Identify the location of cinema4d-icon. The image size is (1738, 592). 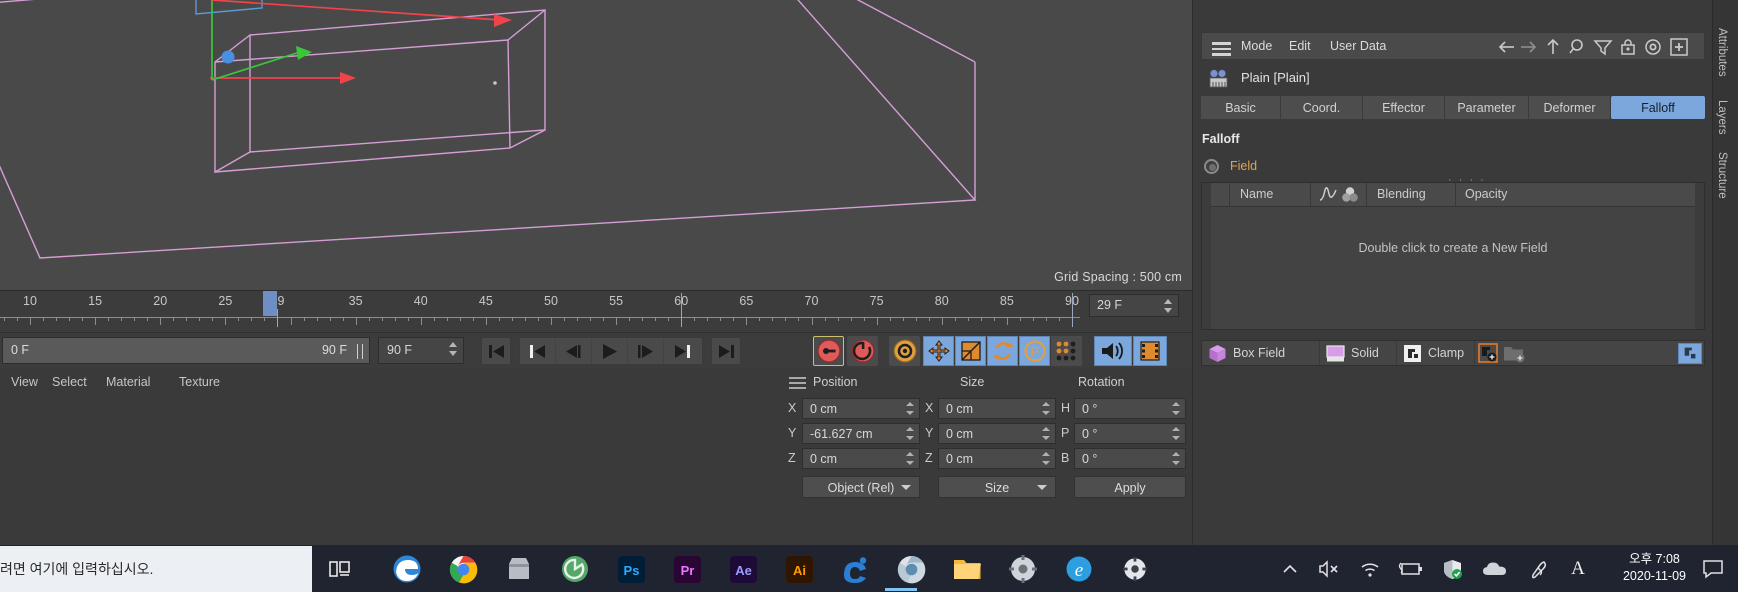
(855, 569).